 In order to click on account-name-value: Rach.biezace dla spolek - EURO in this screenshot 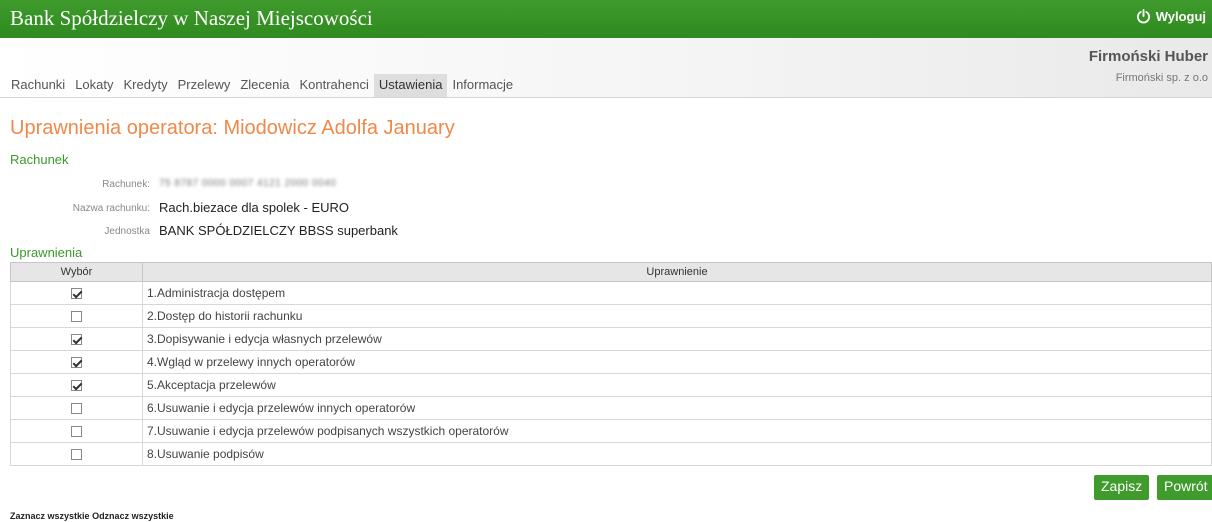, I will do `click(254, 207)`.